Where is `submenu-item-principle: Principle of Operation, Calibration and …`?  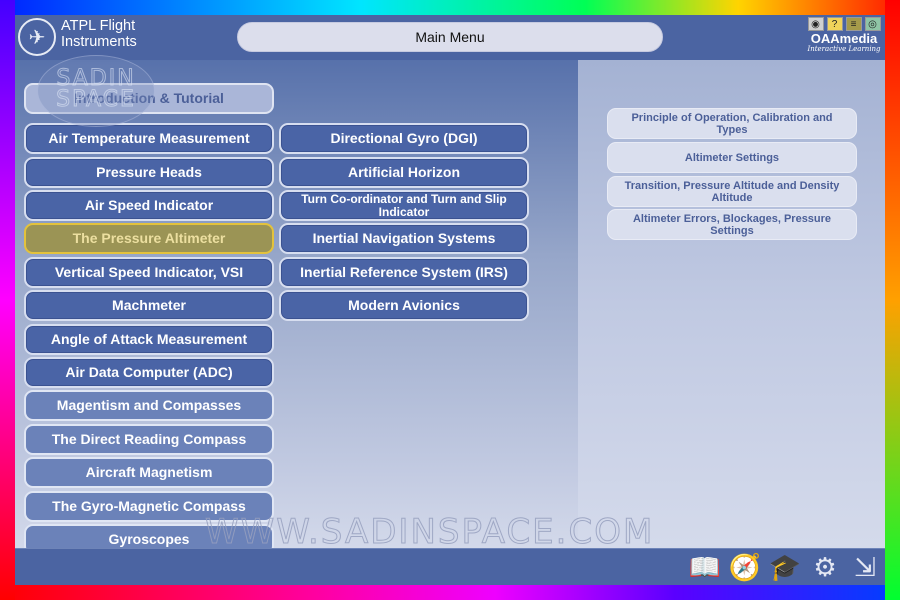
submenu-item-principle: Principle of Operation, Calibration and … is located at coordinates (732, 123).